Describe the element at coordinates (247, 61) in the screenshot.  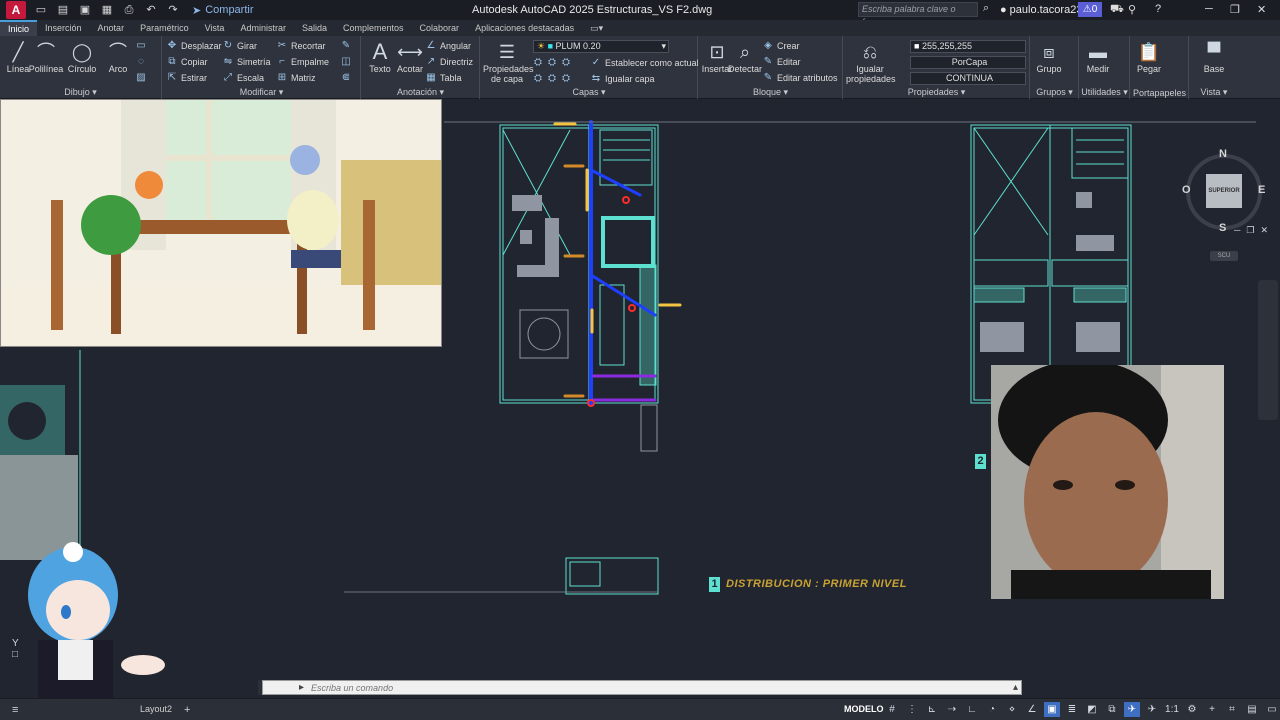
I see `mirror-tool: ⇋ Simetría` at that location.